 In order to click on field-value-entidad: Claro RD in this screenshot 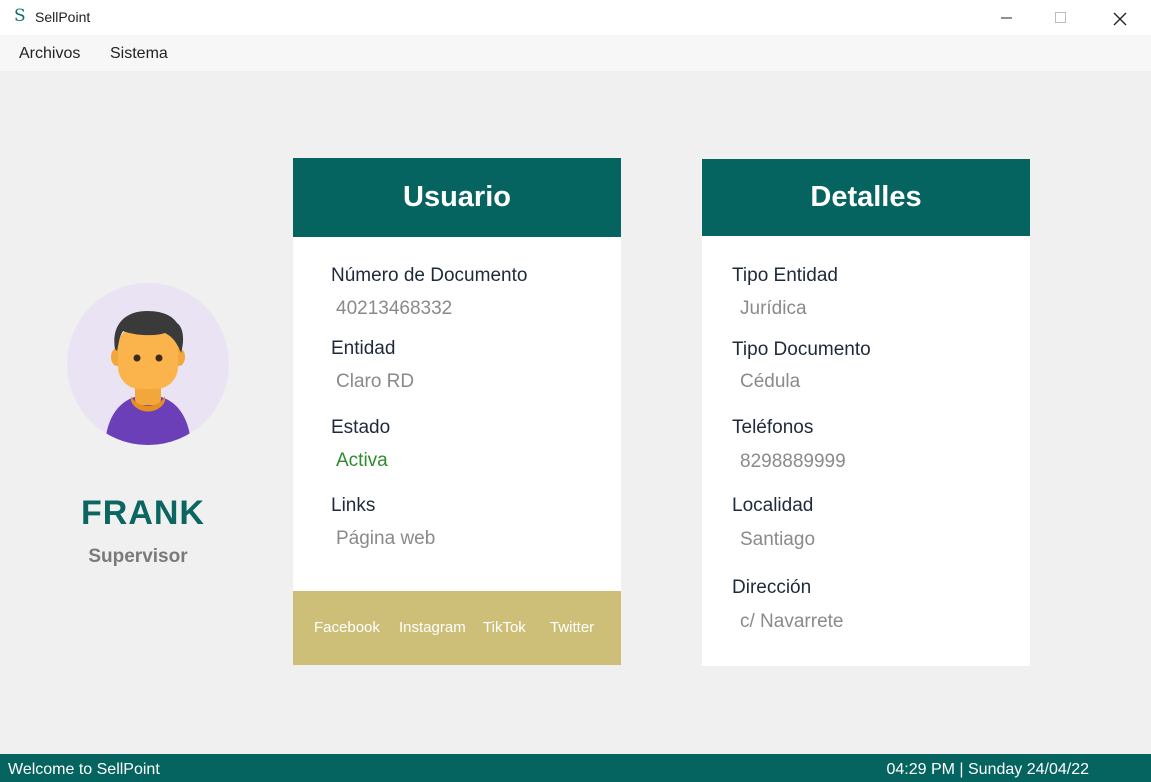, I will do `click(375, 381)`.